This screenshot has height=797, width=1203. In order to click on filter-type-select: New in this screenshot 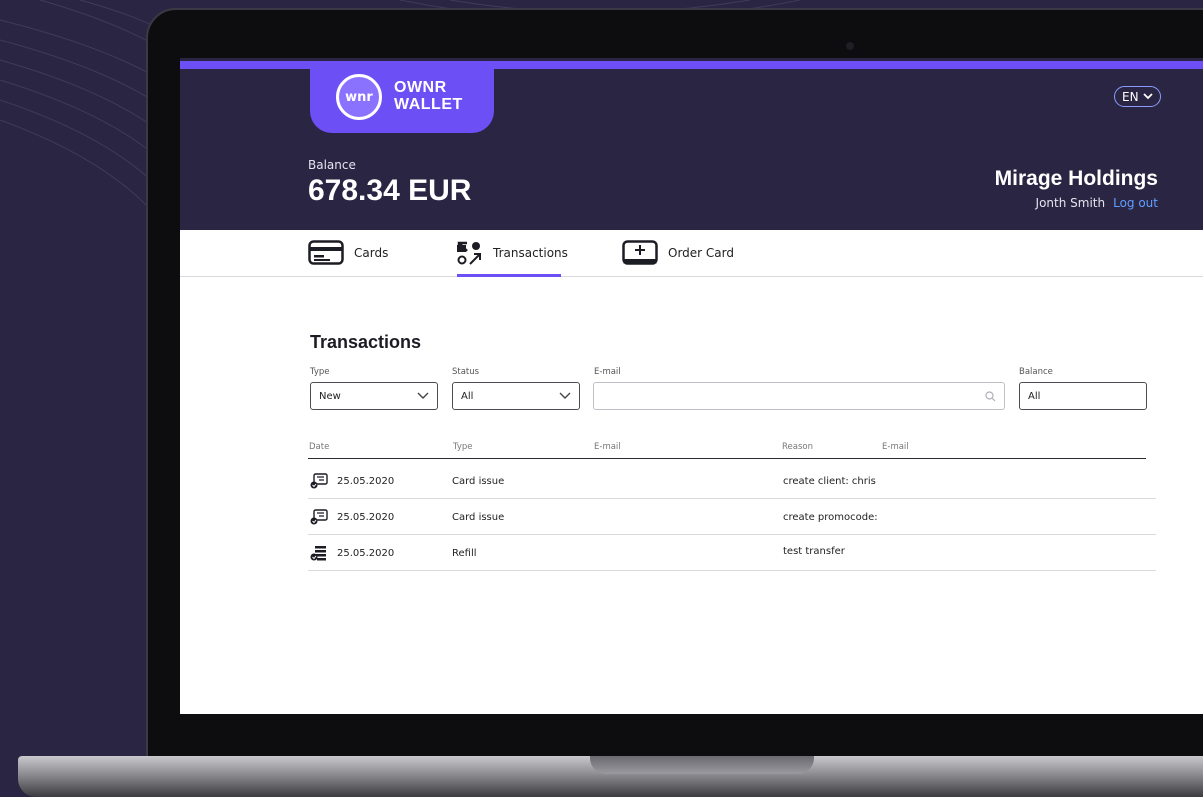, I will do `click(374, 396)`.